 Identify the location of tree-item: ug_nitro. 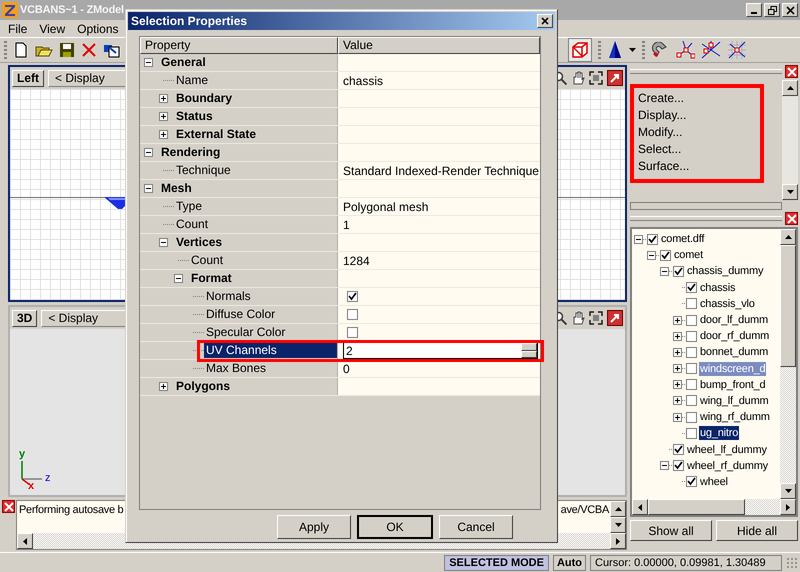
(719, 433).